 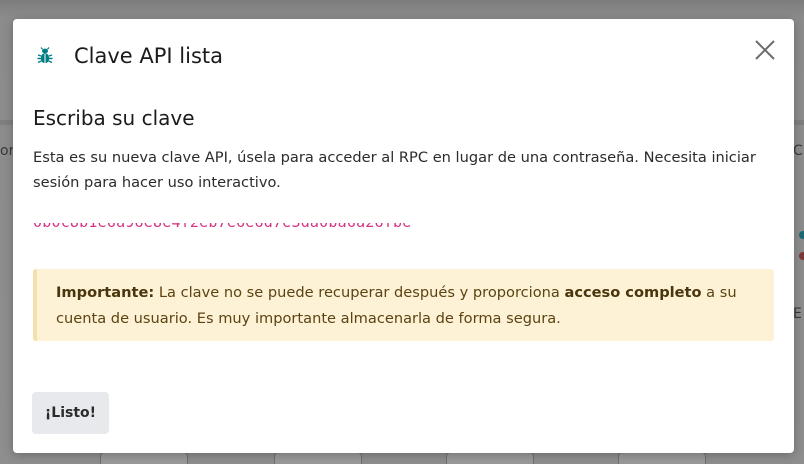 I want to click on section-title: Escriba su clave, so click(x=114, y=118).